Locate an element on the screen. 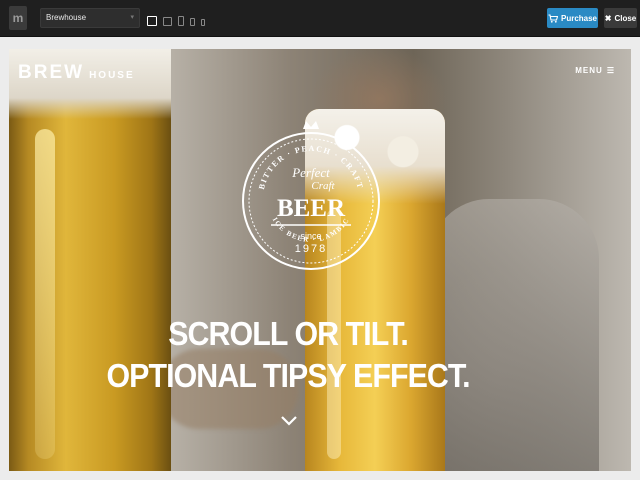 The height and width of the screenshot is (480, 640). scroll-down-icon is located at coordinates (289, 421).